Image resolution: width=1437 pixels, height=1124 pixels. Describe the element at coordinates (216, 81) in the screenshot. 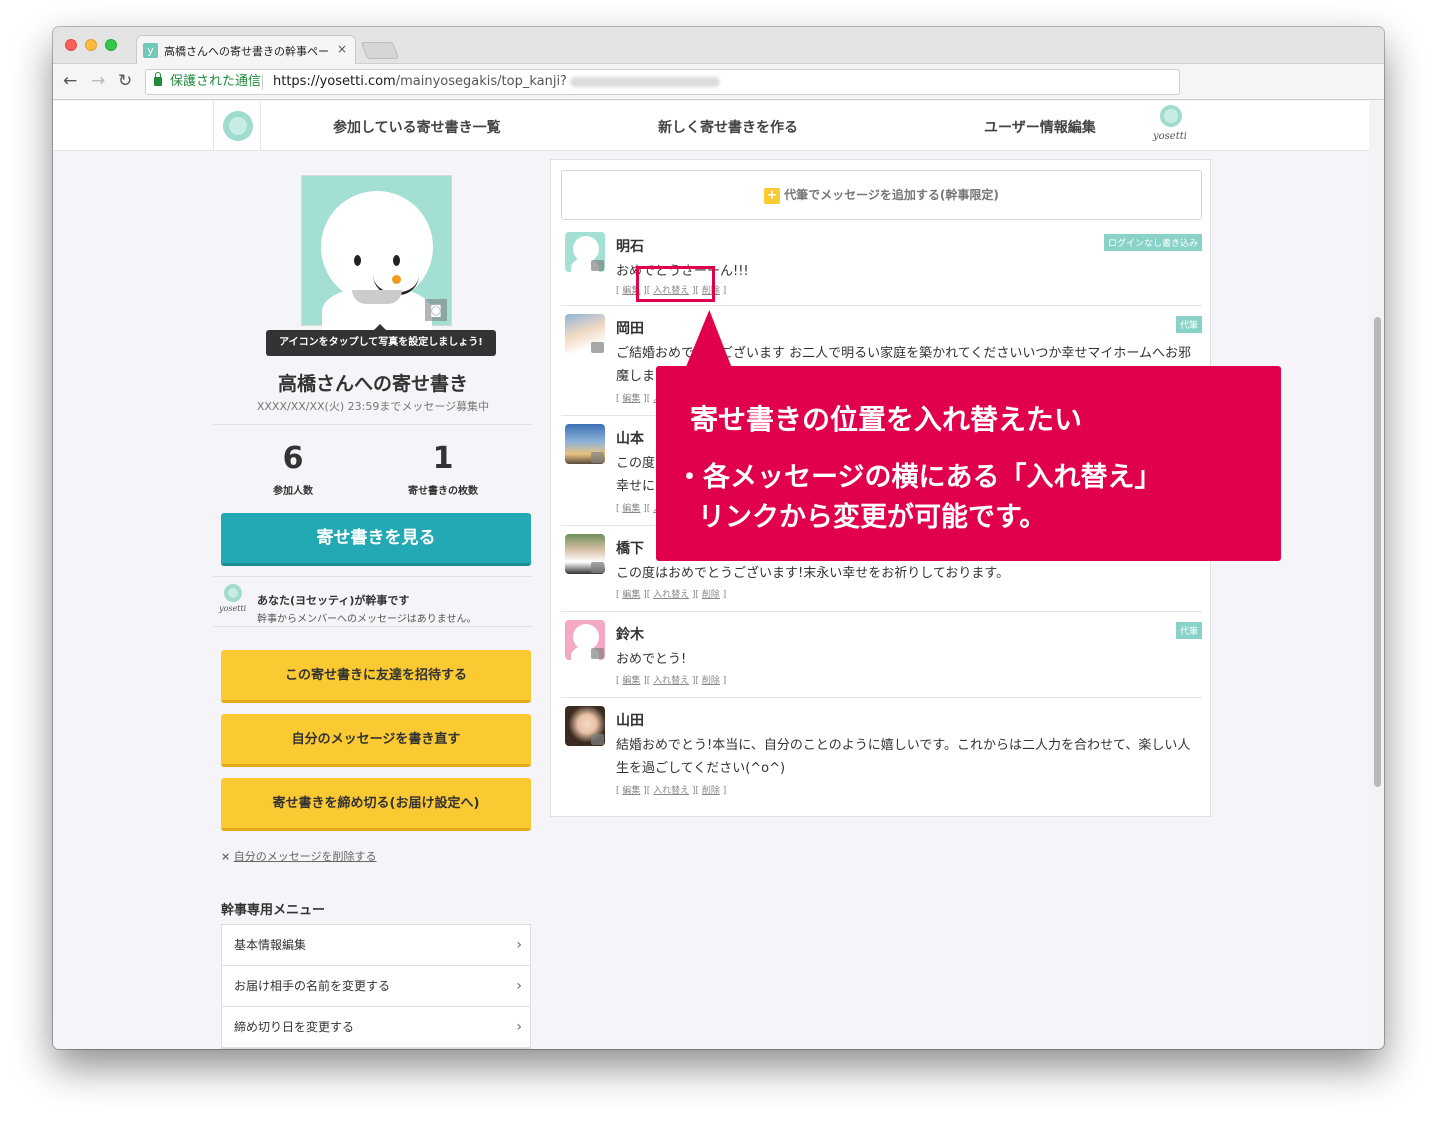

I see `secure-label: 保護された通信` at that location.